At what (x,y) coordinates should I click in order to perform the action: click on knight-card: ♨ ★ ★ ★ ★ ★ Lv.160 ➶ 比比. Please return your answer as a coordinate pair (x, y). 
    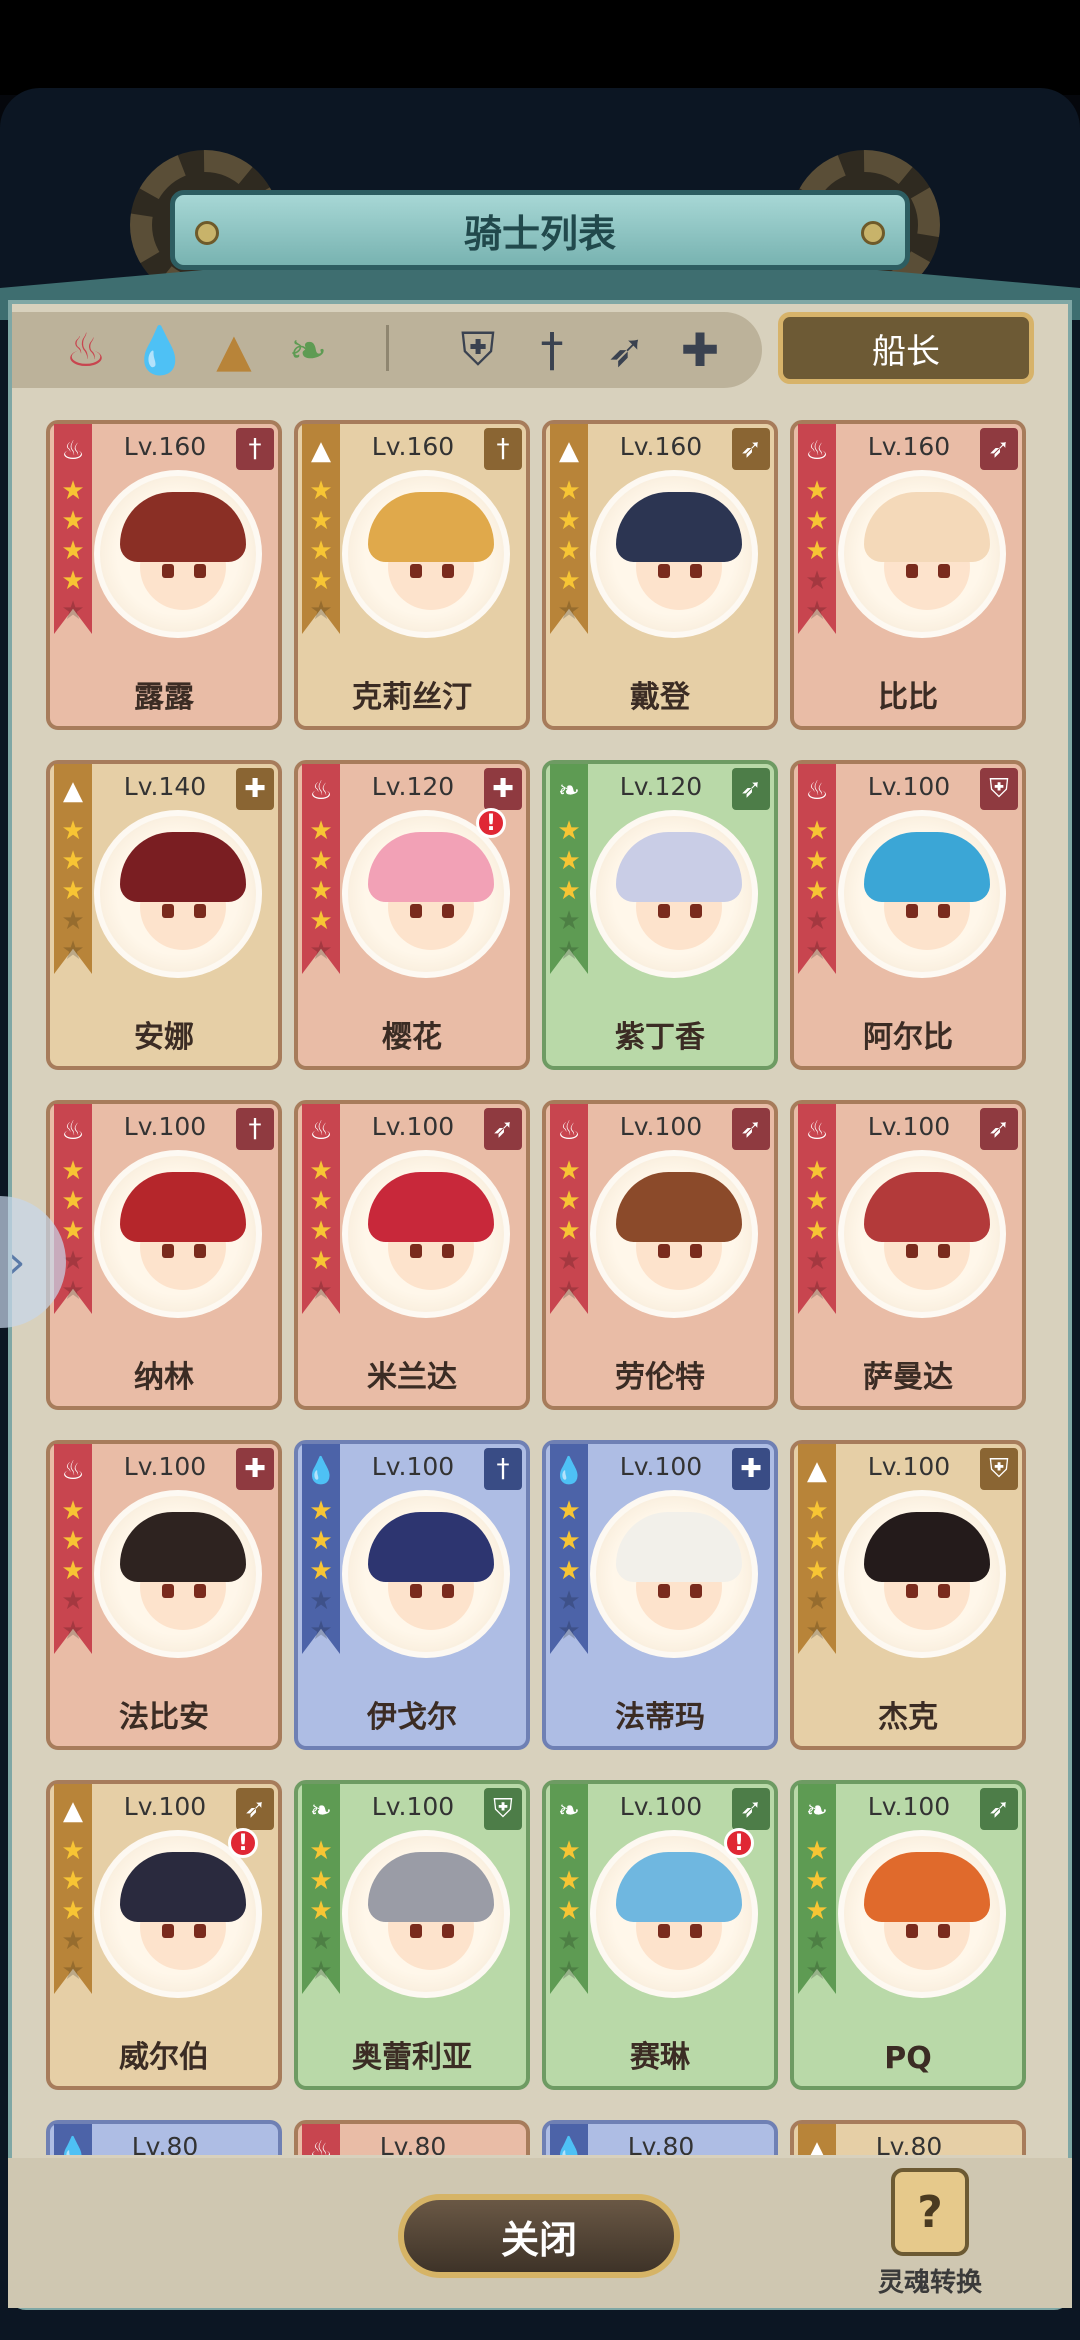
    Looking at the image, I should click on (908, 575).